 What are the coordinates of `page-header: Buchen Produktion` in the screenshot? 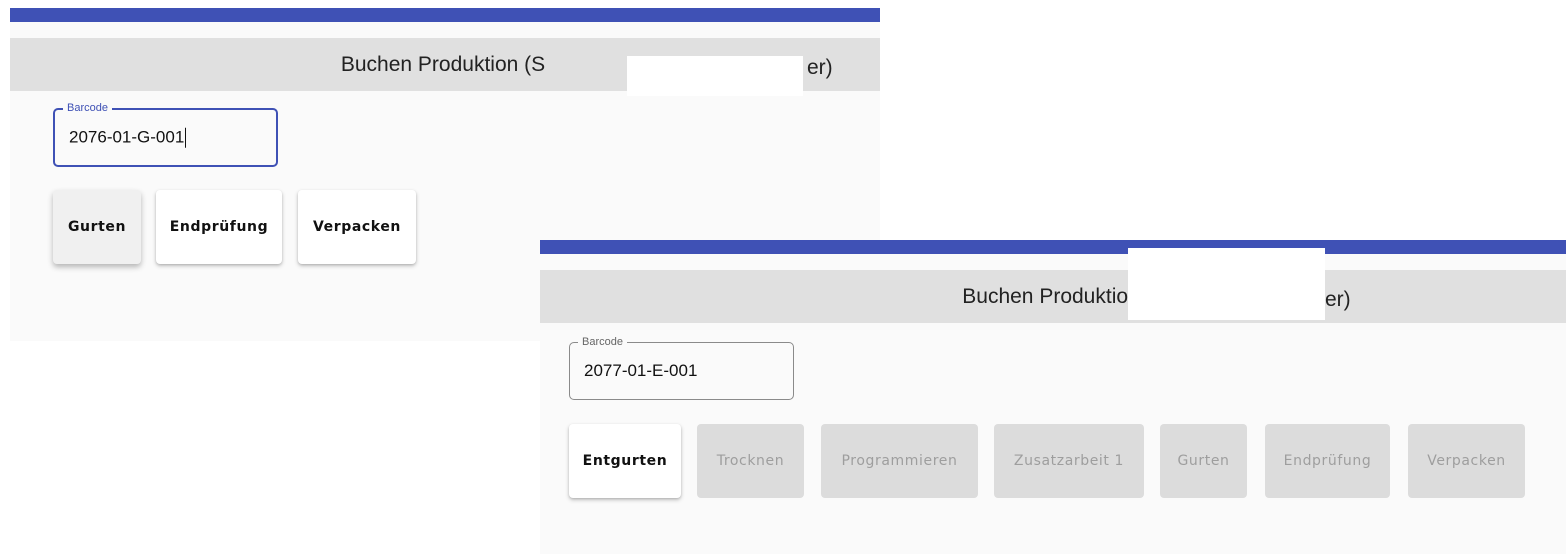 It's located at (1053, 296).